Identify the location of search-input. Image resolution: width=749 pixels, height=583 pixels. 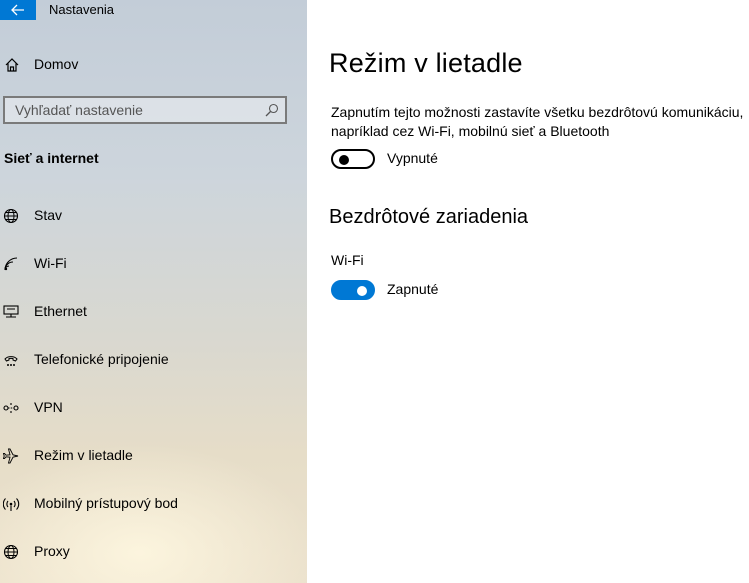
(135, 110).